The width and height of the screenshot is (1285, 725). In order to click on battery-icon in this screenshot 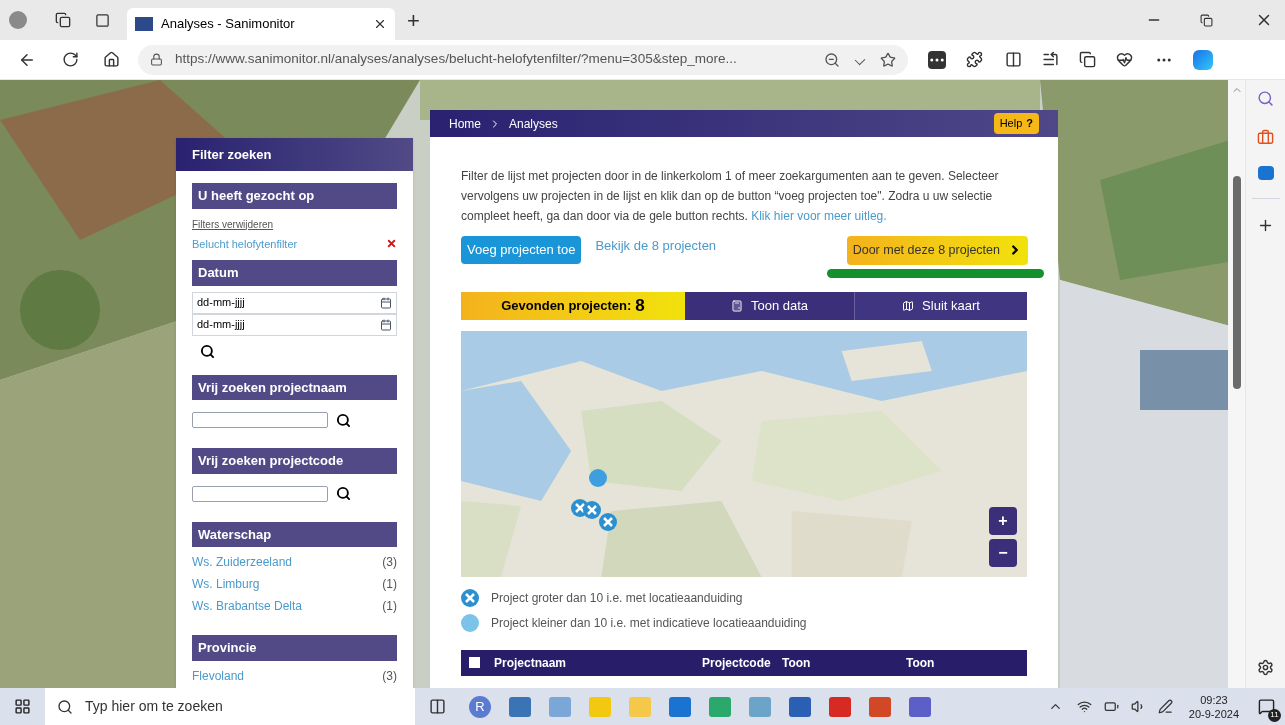, I will do `click(1111, 706)`.